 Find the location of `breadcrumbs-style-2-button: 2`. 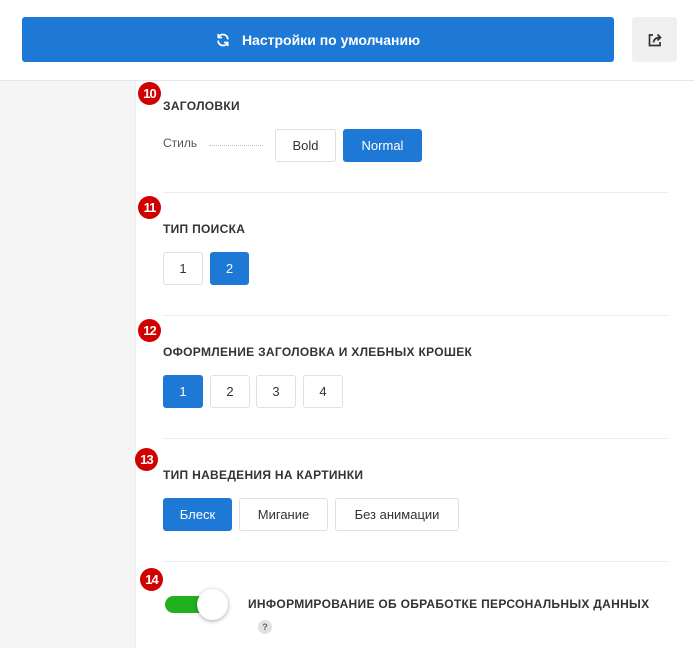

breadcrumbs-style-2-button: 2 is located at coordinates (230, 391).